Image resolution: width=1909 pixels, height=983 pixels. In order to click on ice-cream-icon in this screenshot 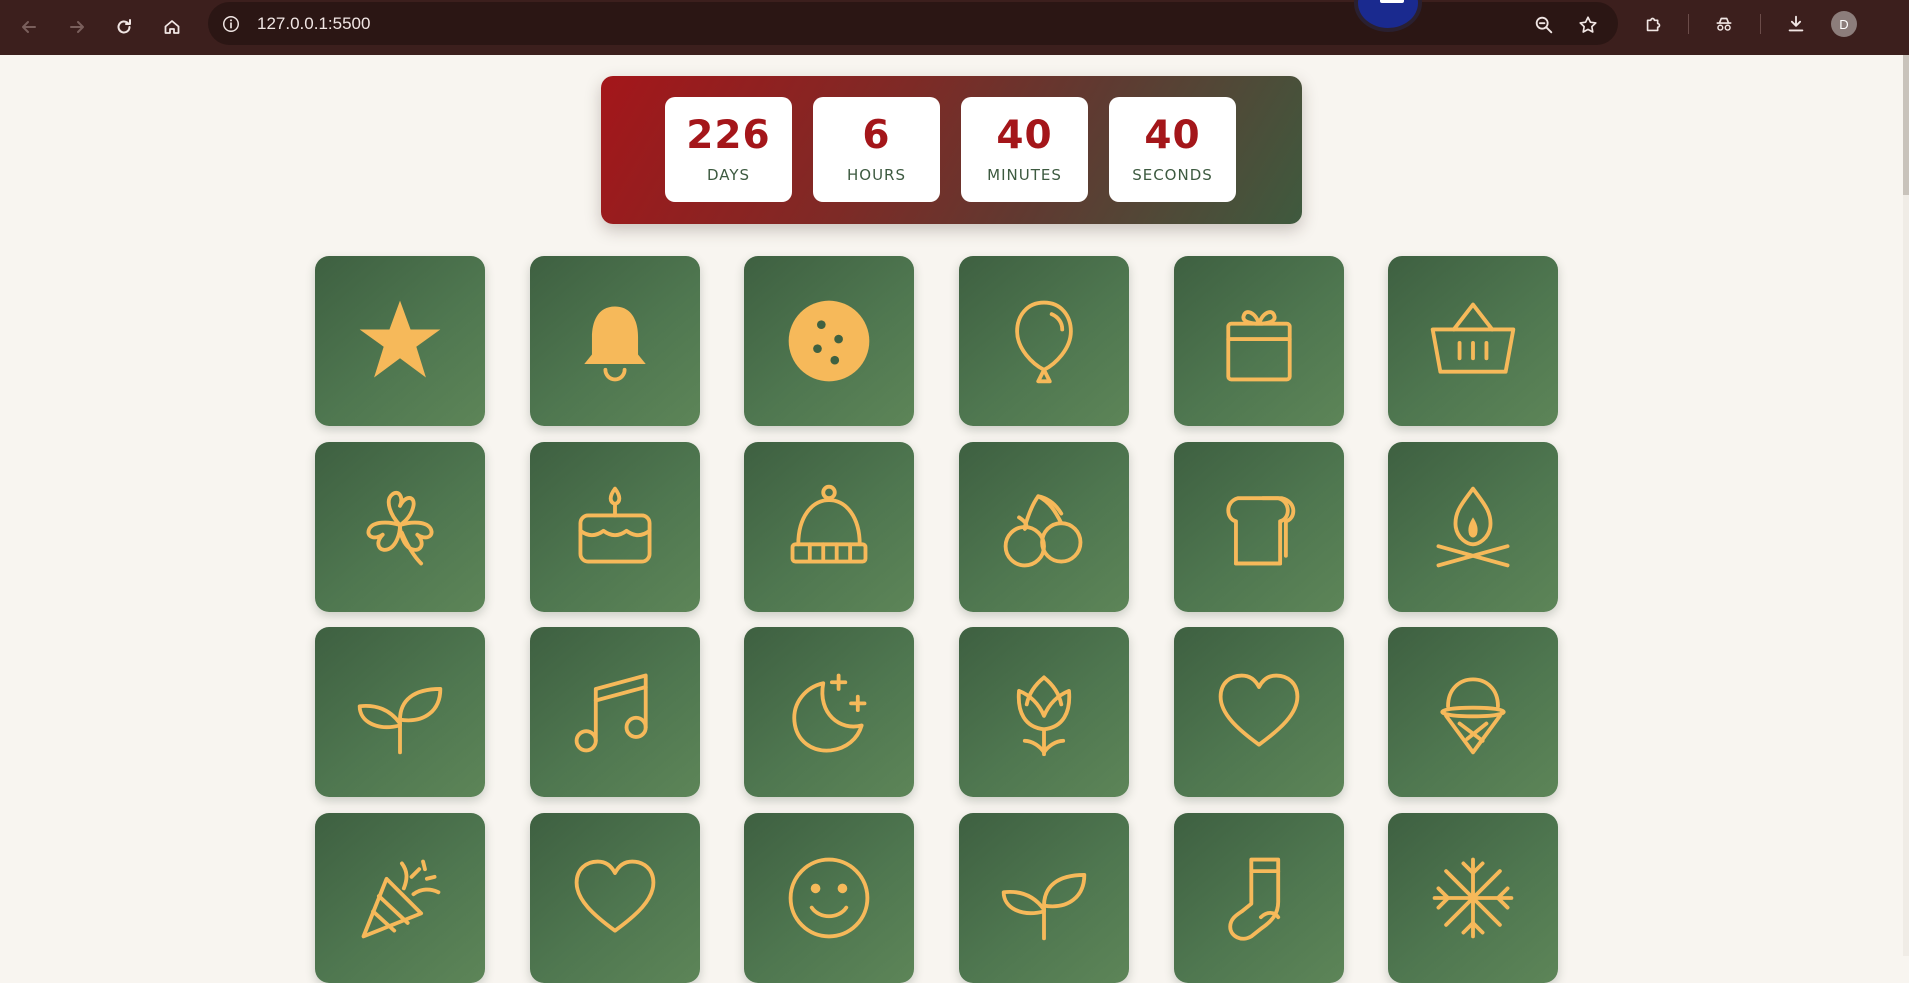, I will do `click(1473, 716)`.